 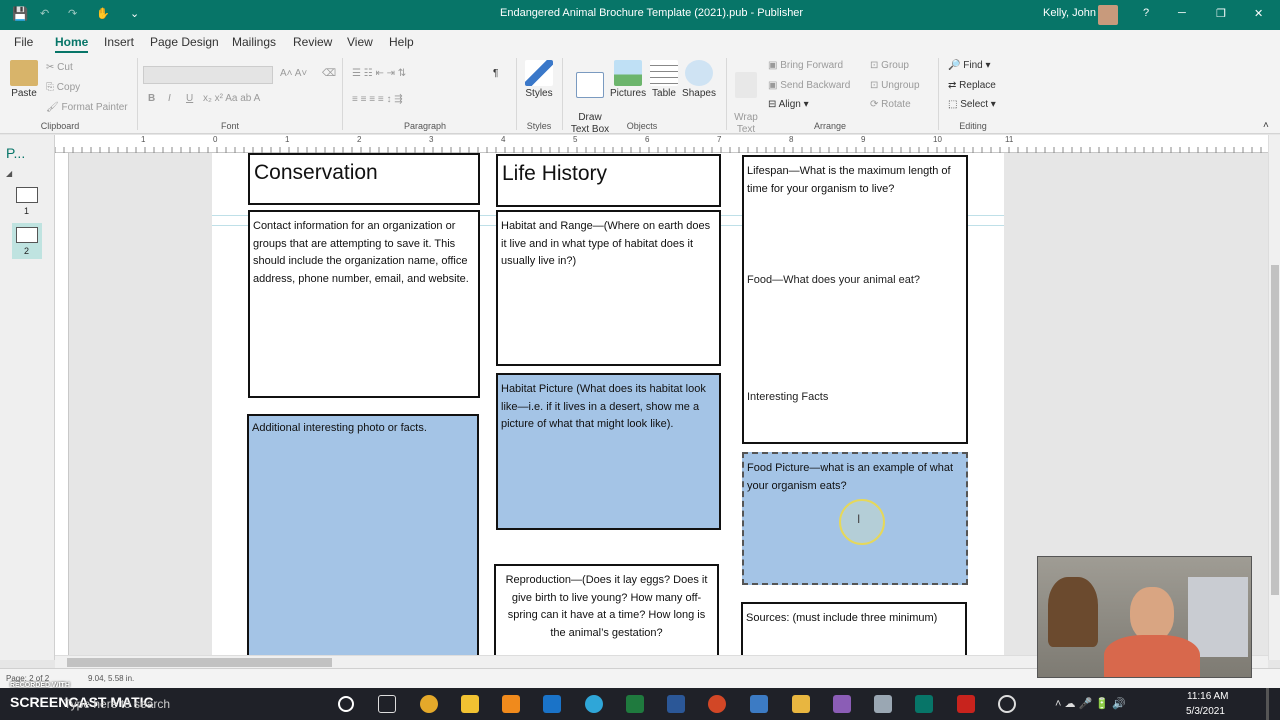 I want to click on outlook-icon, so click(x=552, y=704).